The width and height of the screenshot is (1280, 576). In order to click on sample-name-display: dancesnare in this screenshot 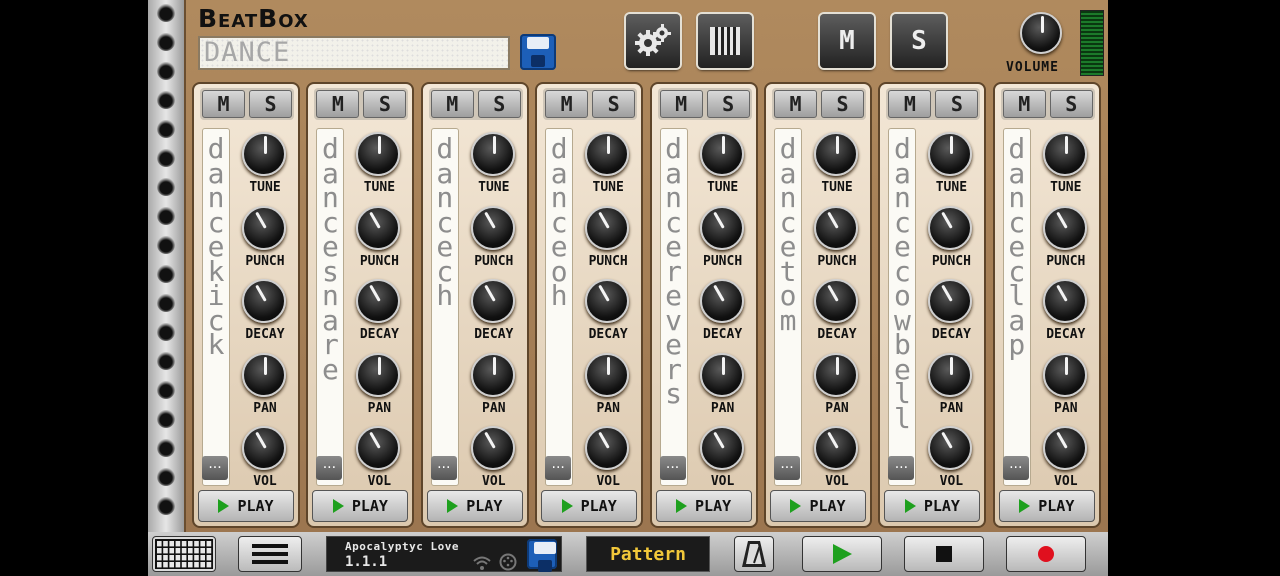, I will do `click(330, 307)`.